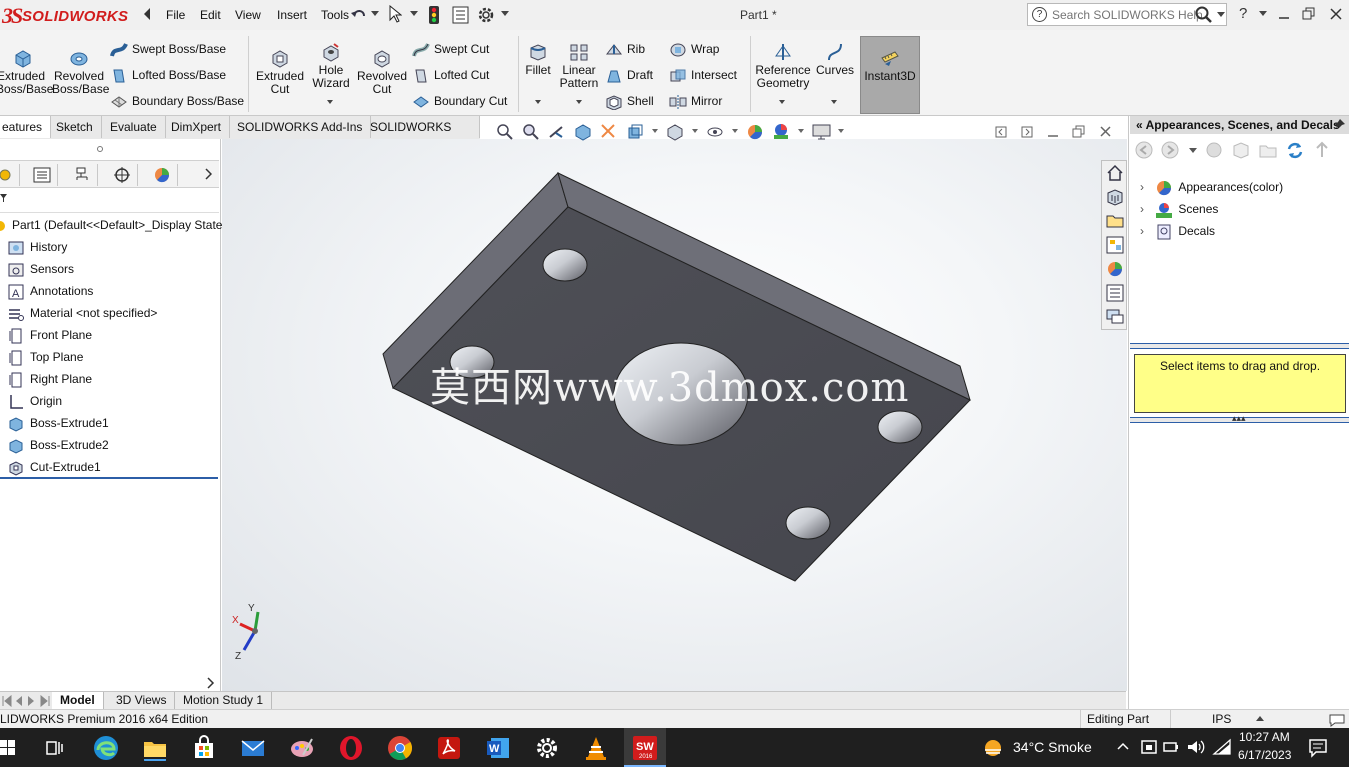  I want to click on mirror-button: Mirror, so click(695, 101).